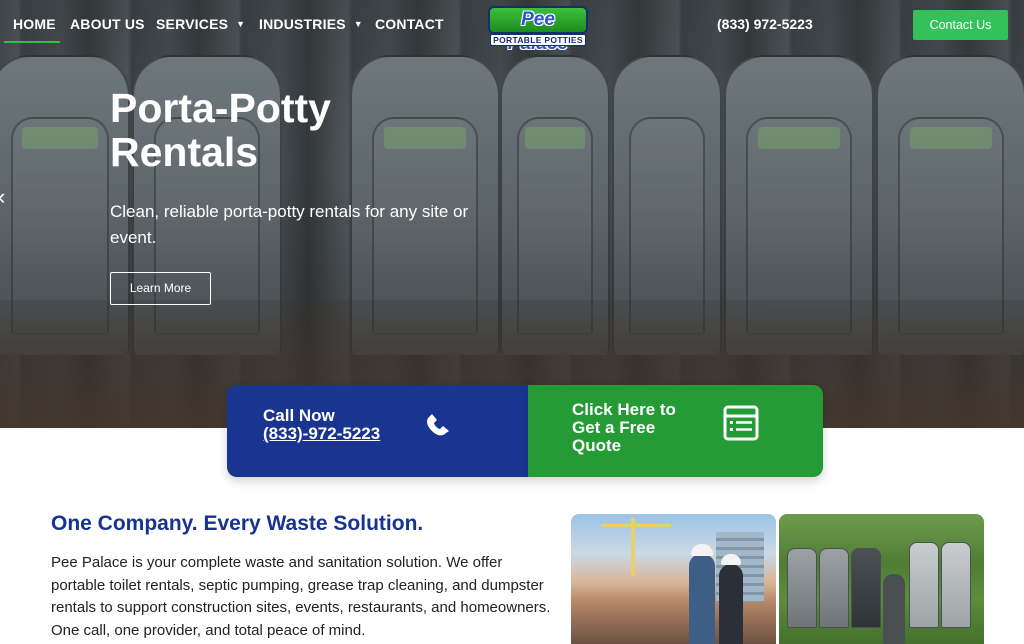 The image size is (1024, 644). I want to click on contact-us-button: Contact Us, so click(960, 25).